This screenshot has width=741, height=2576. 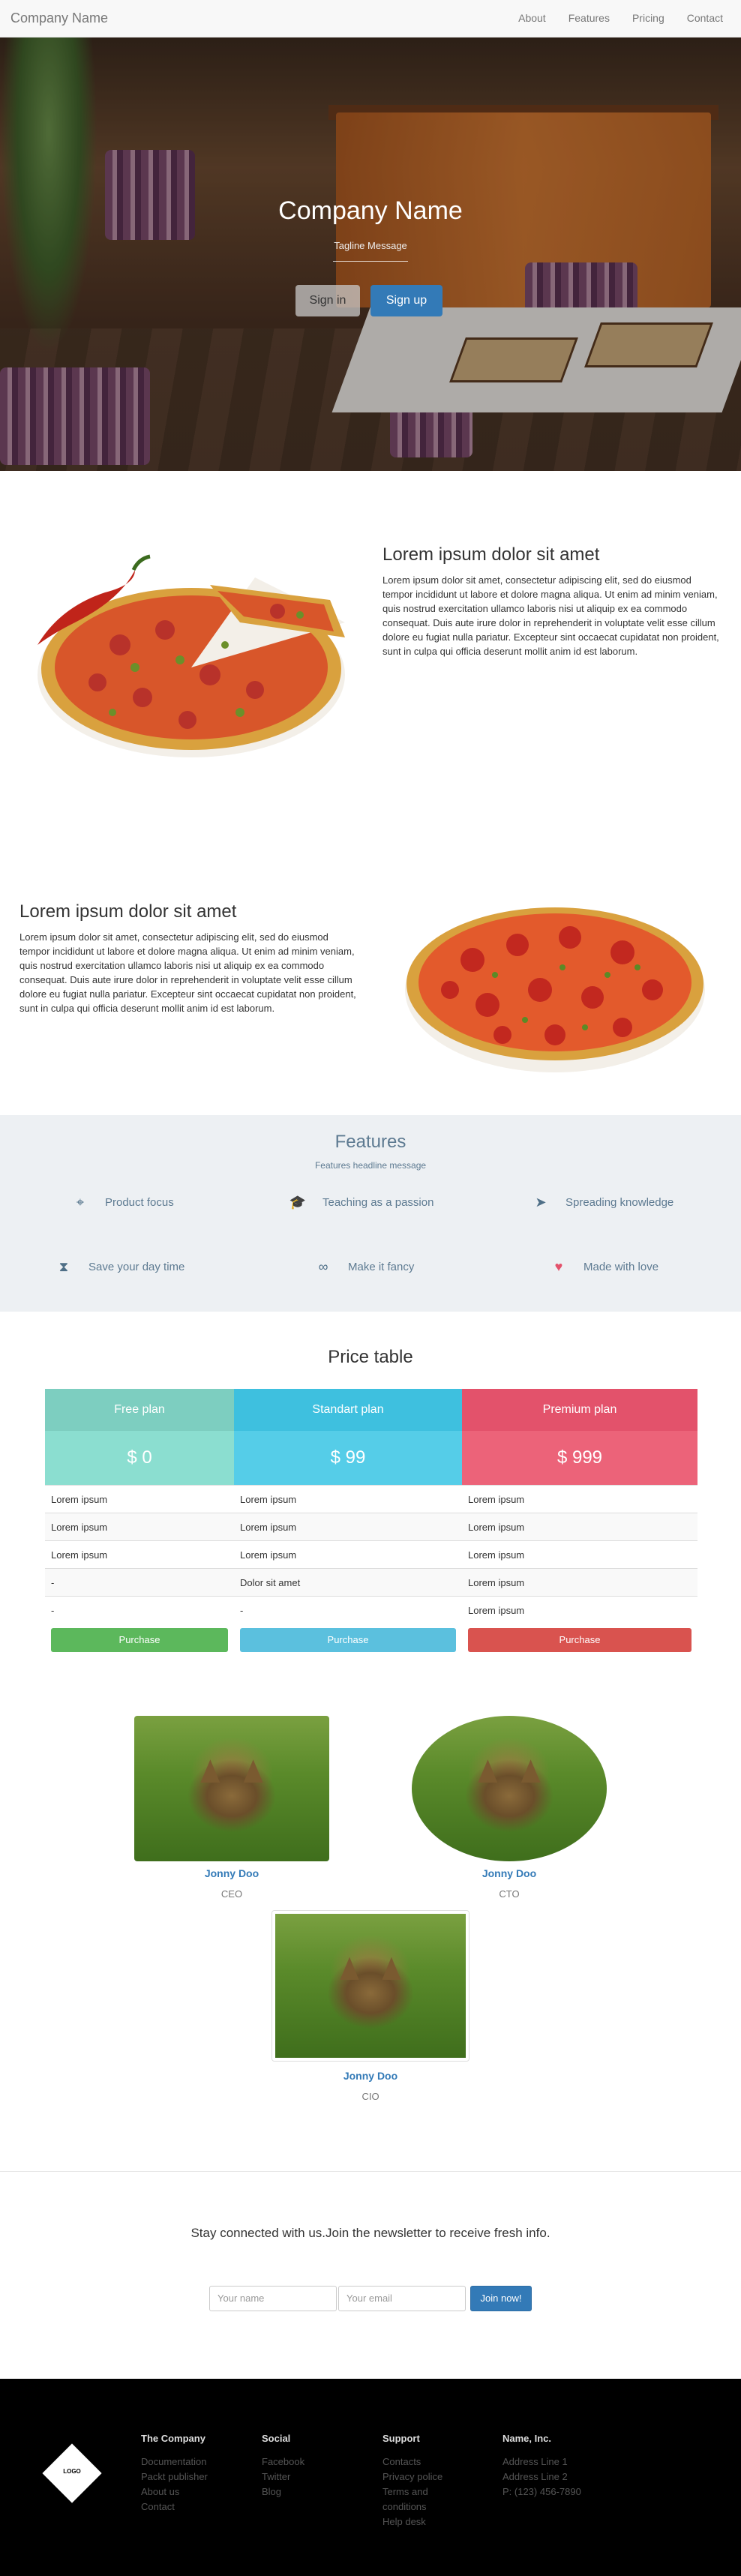 I want to click on nav-link-features: Features, so click(x=589, y=18).